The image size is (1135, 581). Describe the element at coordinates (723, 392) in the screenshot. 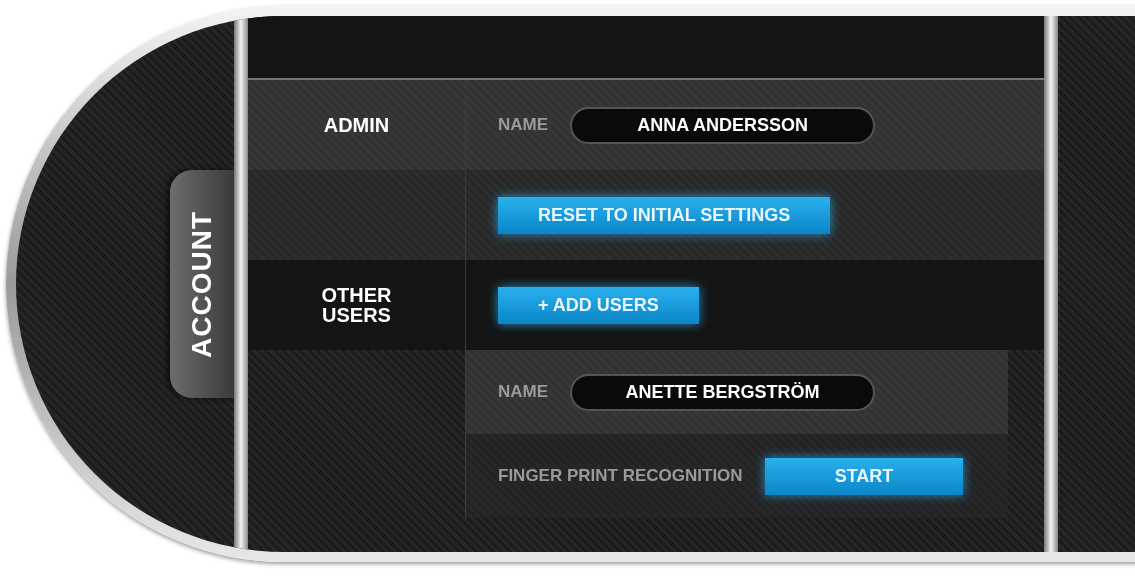

I see `name-field: ANETTE BERGSTRÖM` at that location.